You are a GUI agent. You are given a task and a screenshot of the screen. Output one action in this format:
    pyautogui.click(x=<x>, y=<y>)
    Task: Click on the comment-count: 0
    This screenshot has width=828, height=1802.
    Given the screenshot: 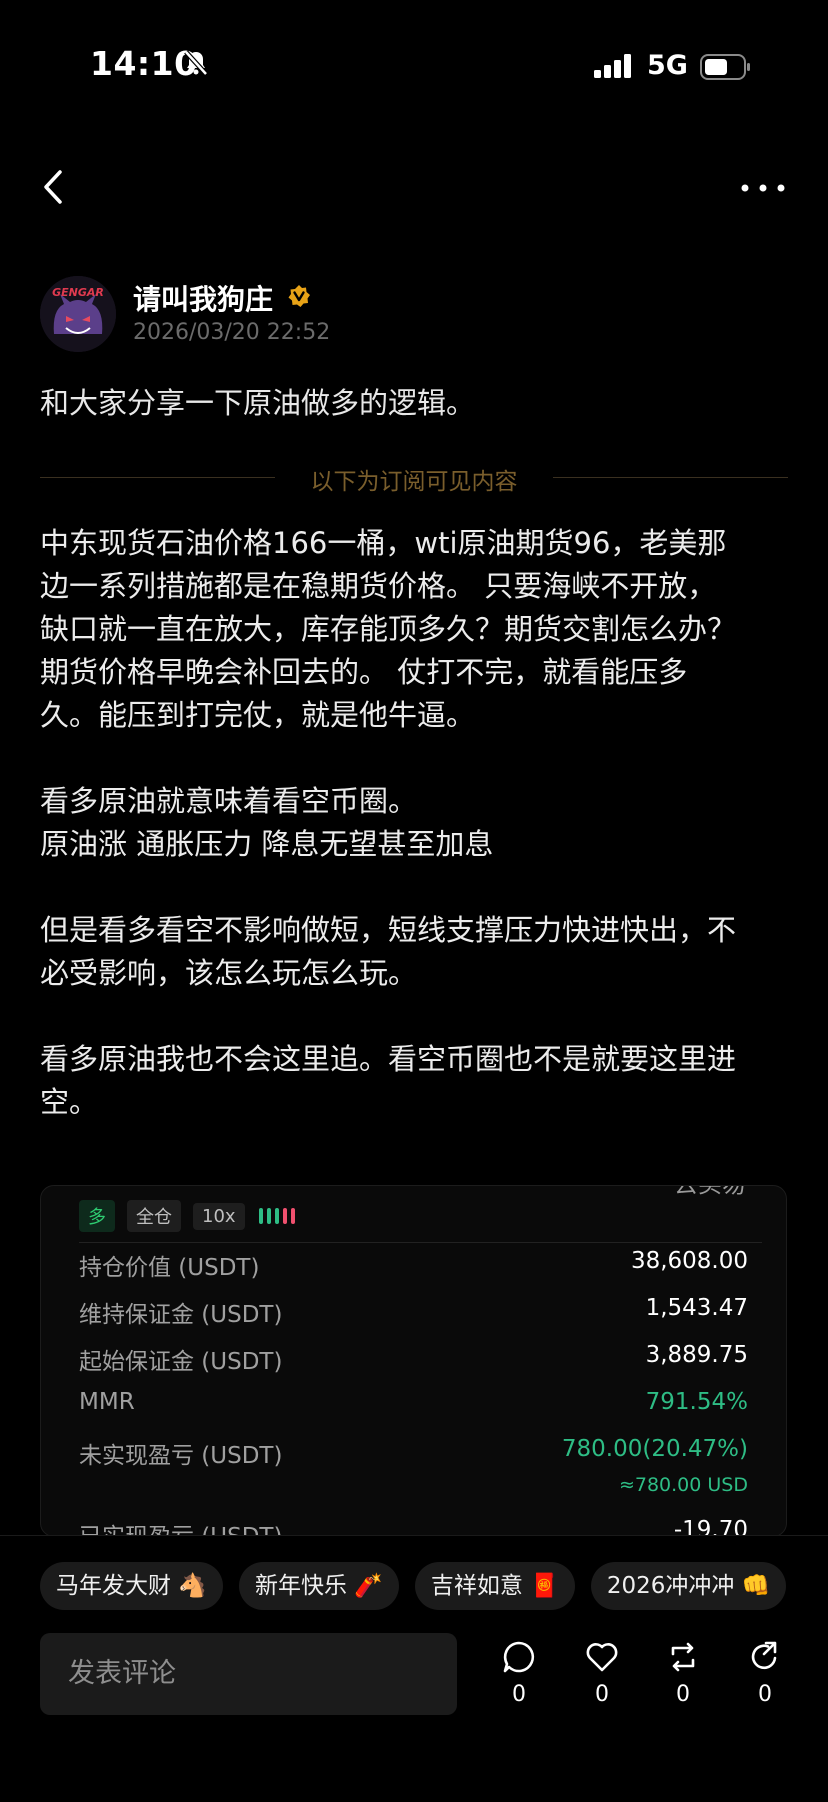 What is the action you would take?
    pyautogui.click(x=519, y=1694)
    